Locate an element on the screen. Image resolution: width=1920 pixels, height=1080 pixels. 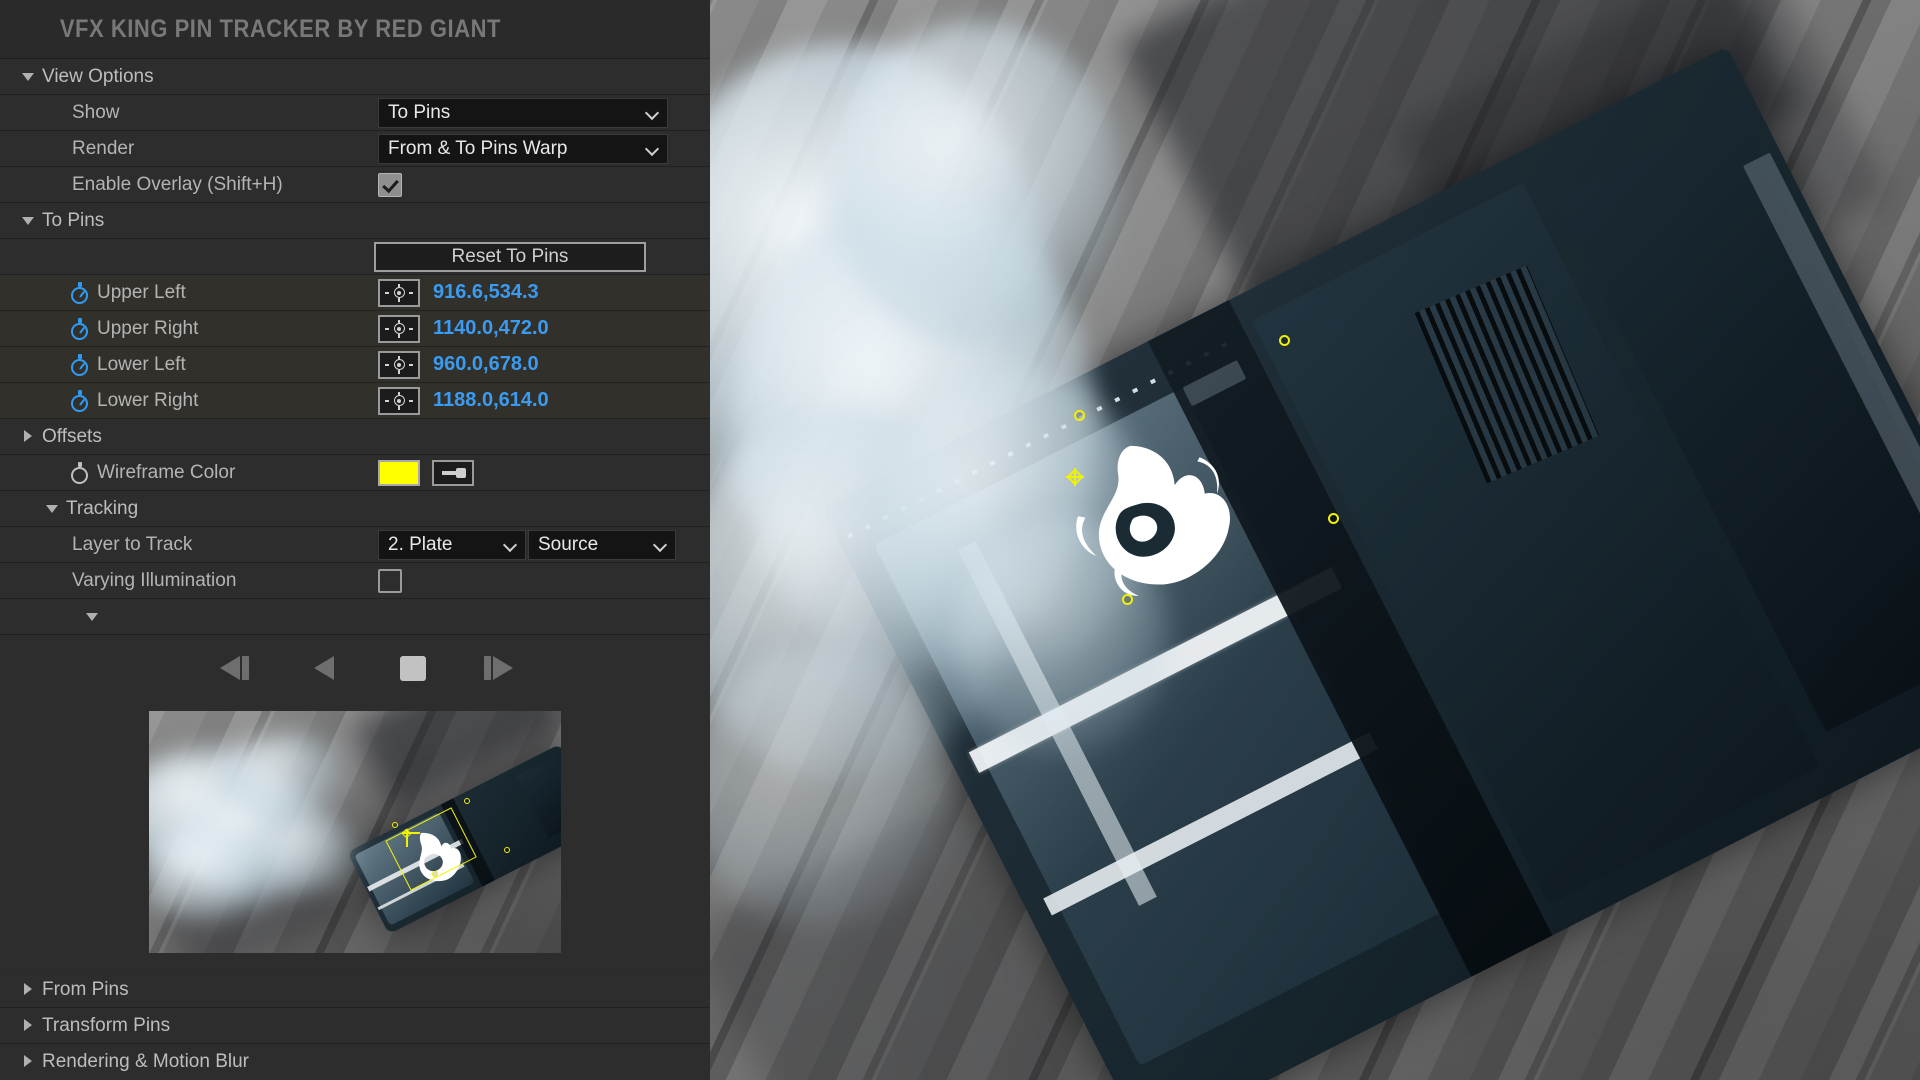
layer-to-track-dropdown: 2. Plate is located at coordinates (452, 544).